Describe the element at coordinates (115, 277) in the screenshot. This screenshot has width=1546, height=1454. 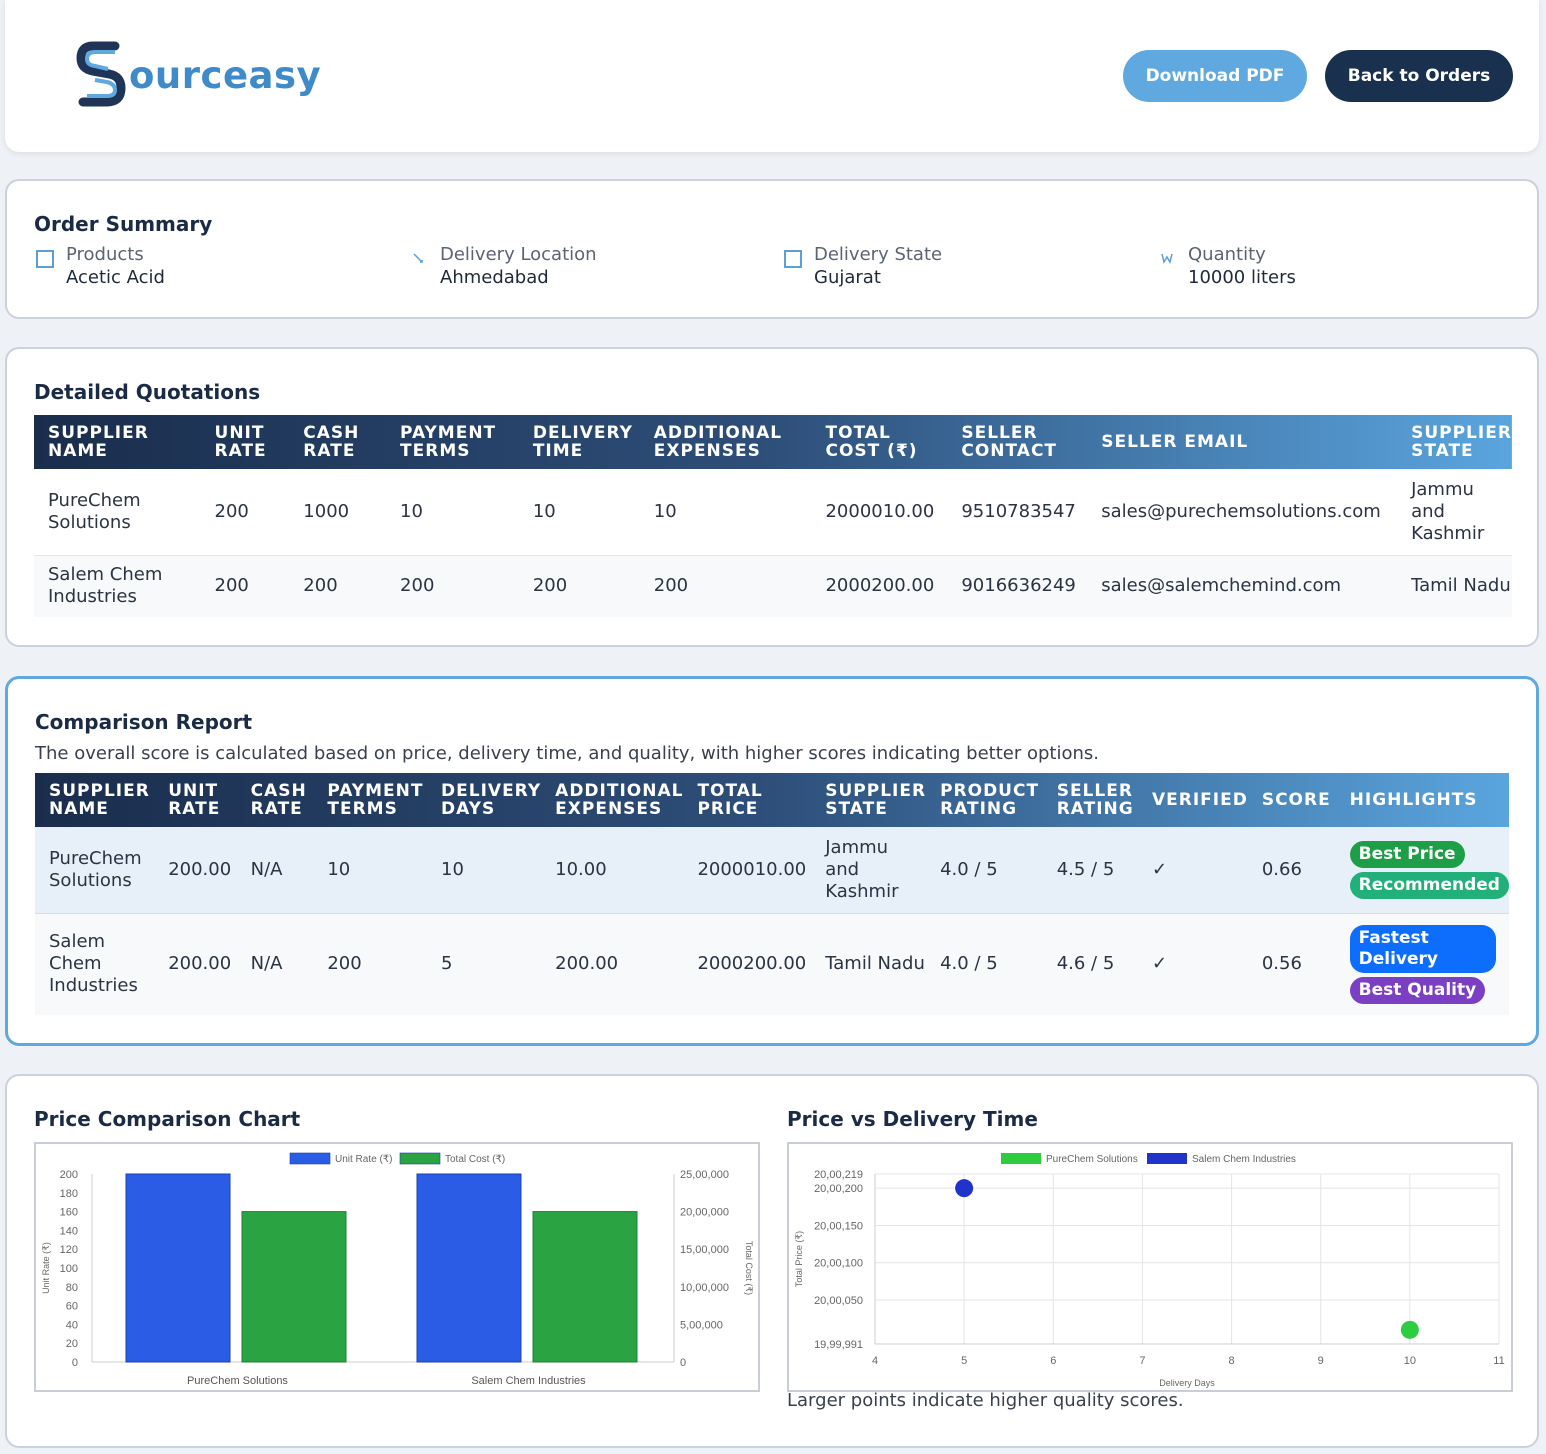
I see `summary-value: Acetic Acid` at that location.